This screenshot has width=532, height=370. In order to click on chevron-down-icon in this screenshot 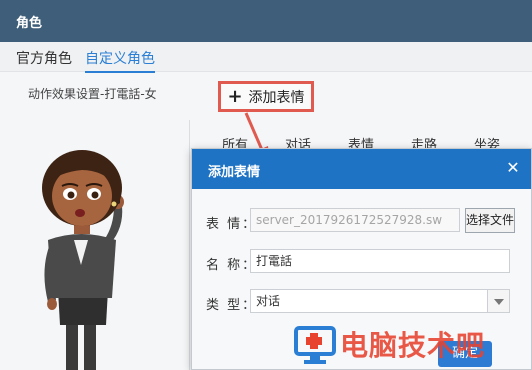, I will do `click(498, 301)`.